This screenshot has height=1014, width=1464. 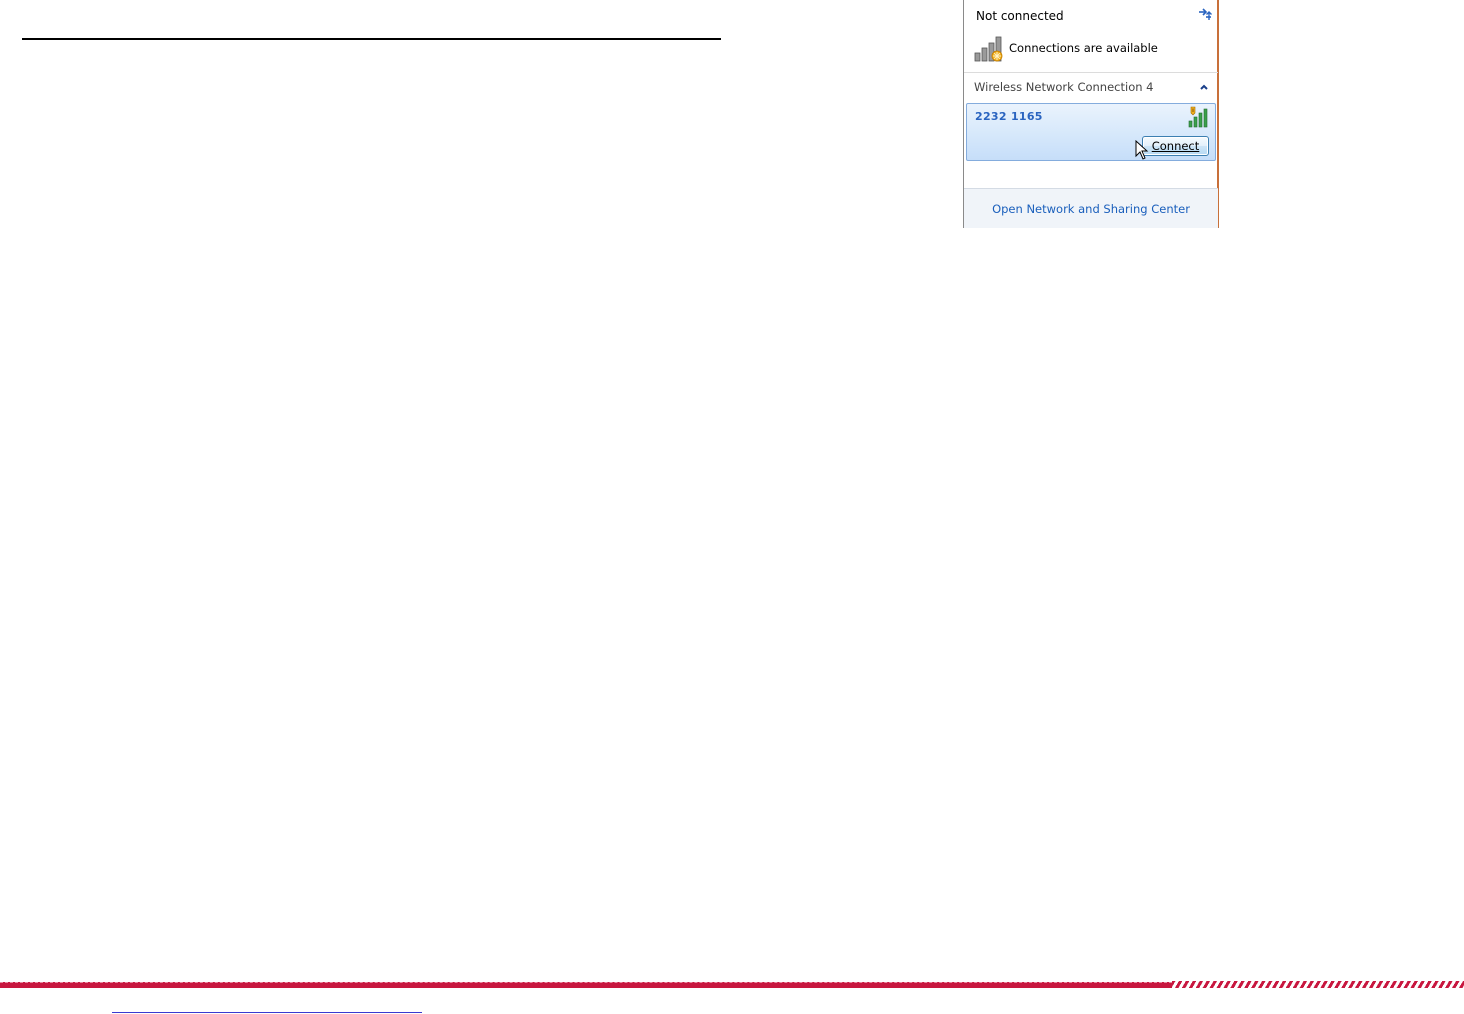 I want to click on open-network-sharing-center-link: Open Network and Sharing Center, so click(x=1091, y=209).